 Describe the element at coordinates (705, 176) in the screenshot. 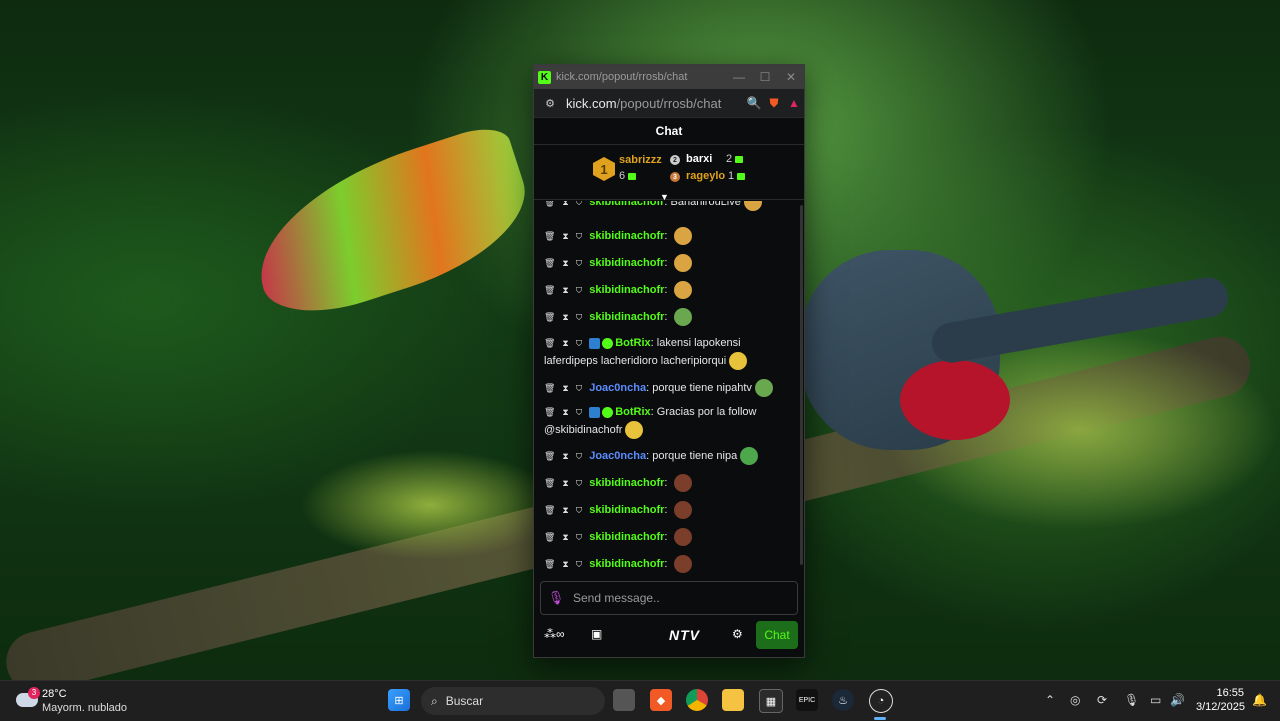

I see `leader-third-name: rageylo` at that location.